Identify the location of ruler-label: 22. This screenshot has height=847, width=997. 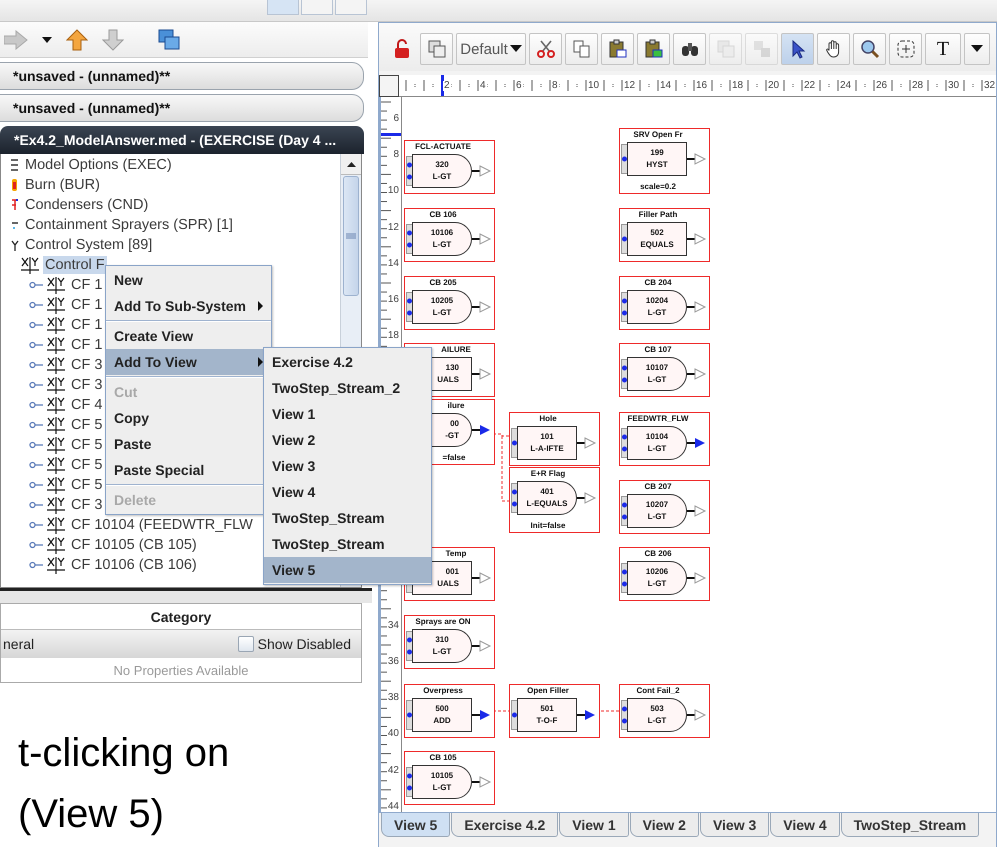
(809, 86).